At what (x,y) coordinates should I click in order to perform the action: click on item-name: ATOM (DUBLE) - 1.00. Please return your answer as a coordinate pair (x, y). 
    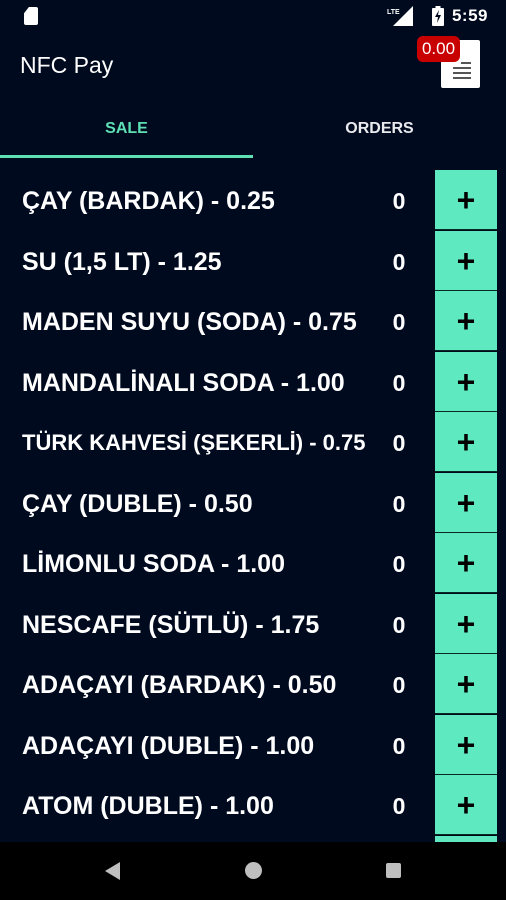
    Looking at the image, I should click on (148, 806).